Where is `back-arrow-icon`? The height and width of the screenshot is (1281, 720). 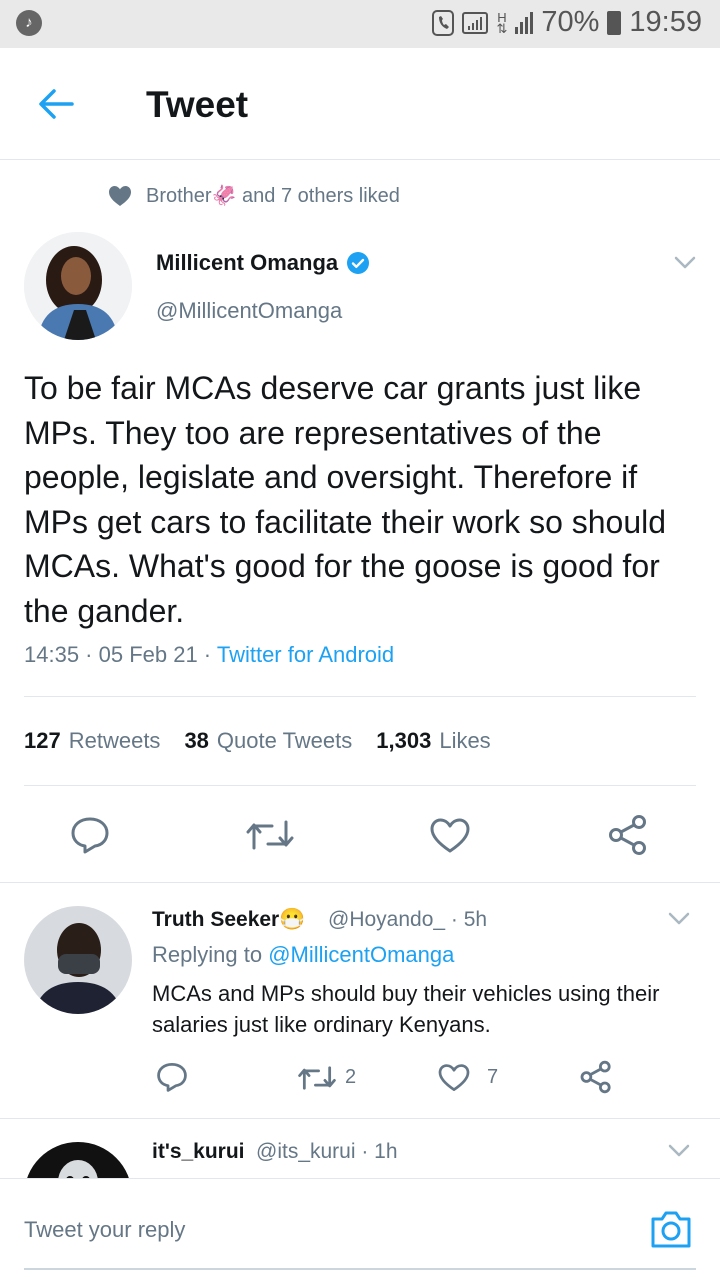
back-arrow-icon is located at coordinates (56, 104).